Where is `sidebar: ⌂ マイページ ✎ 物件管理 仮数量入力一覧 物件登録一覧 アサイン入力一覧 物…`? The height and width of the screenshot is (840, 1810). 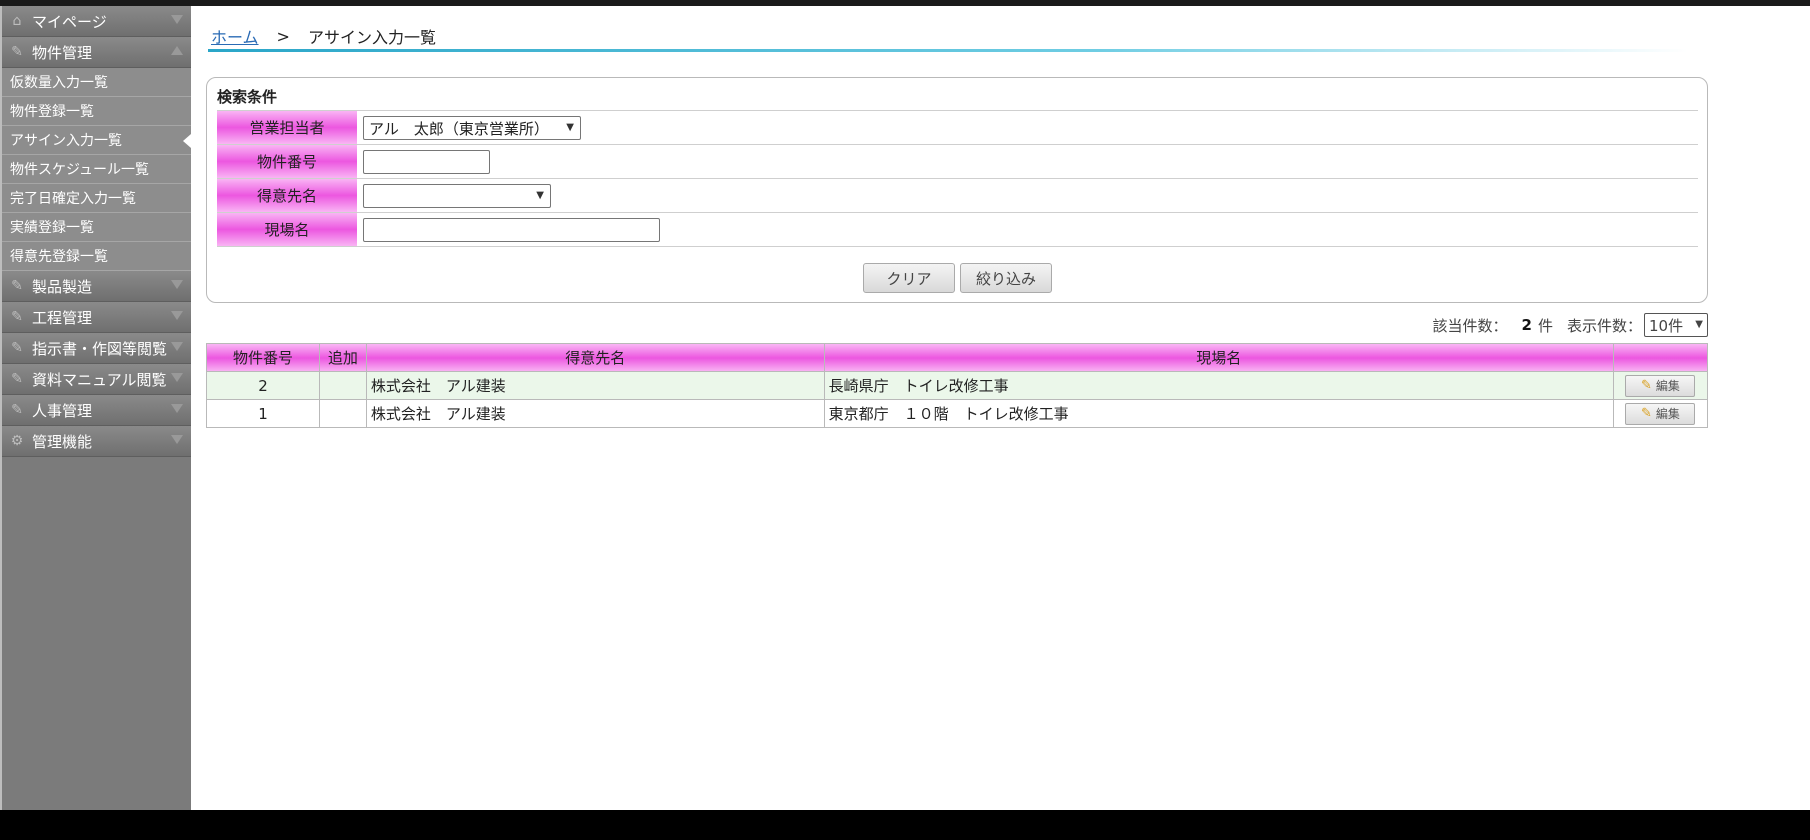
sidebar: ⌂ マイページ ✎ 物件管理 仮数量入力一覧 物件登録一覧 アサイン入力一覧 物… is located at coordinates (95, 408).